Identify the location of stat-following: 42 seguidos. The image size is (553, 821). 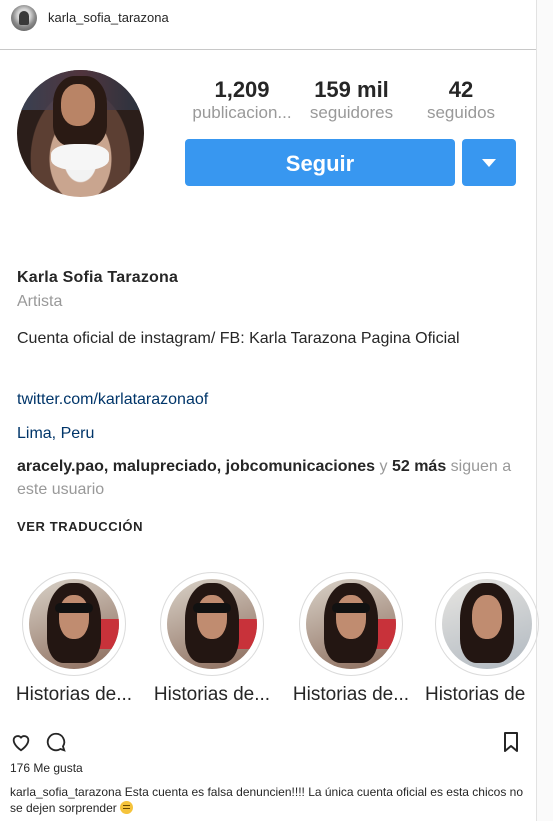
(461, 100).